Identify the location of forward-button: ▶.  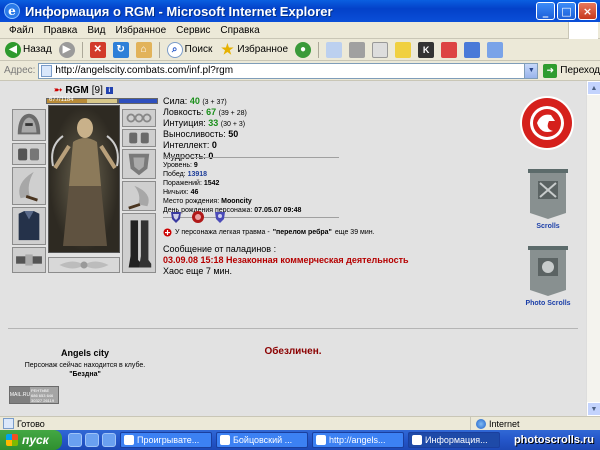
(67, 49).